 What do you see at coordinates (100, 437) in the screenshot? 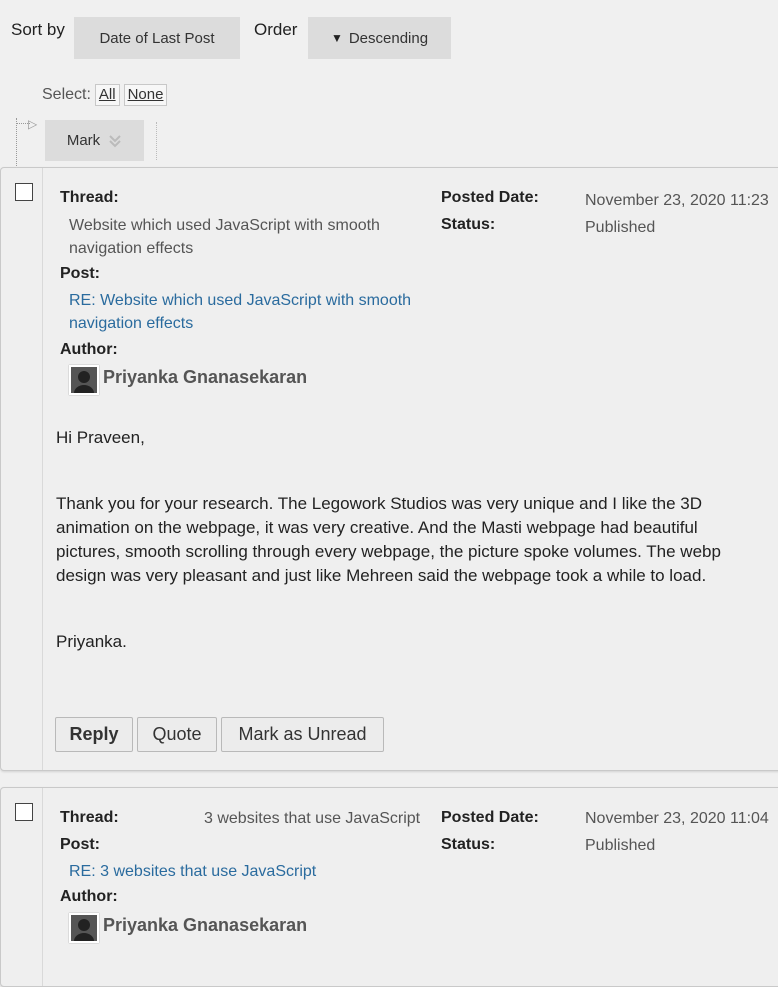
I see `post-body-line: Hi Praveen,` at bounding box center [100, 437].